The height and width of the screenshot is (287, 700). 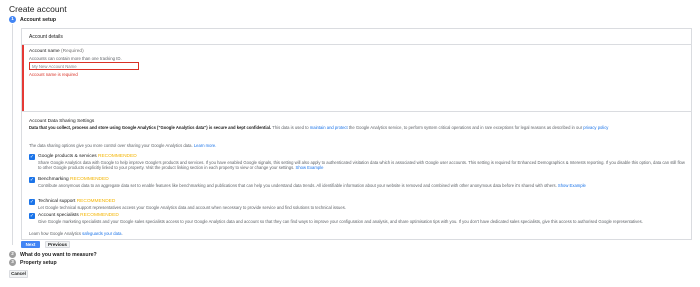 What do you see at coordinates (53, 179) in the screenshot?
I see `option-title-text: Benchmarking` at bounding box center [53, 179].